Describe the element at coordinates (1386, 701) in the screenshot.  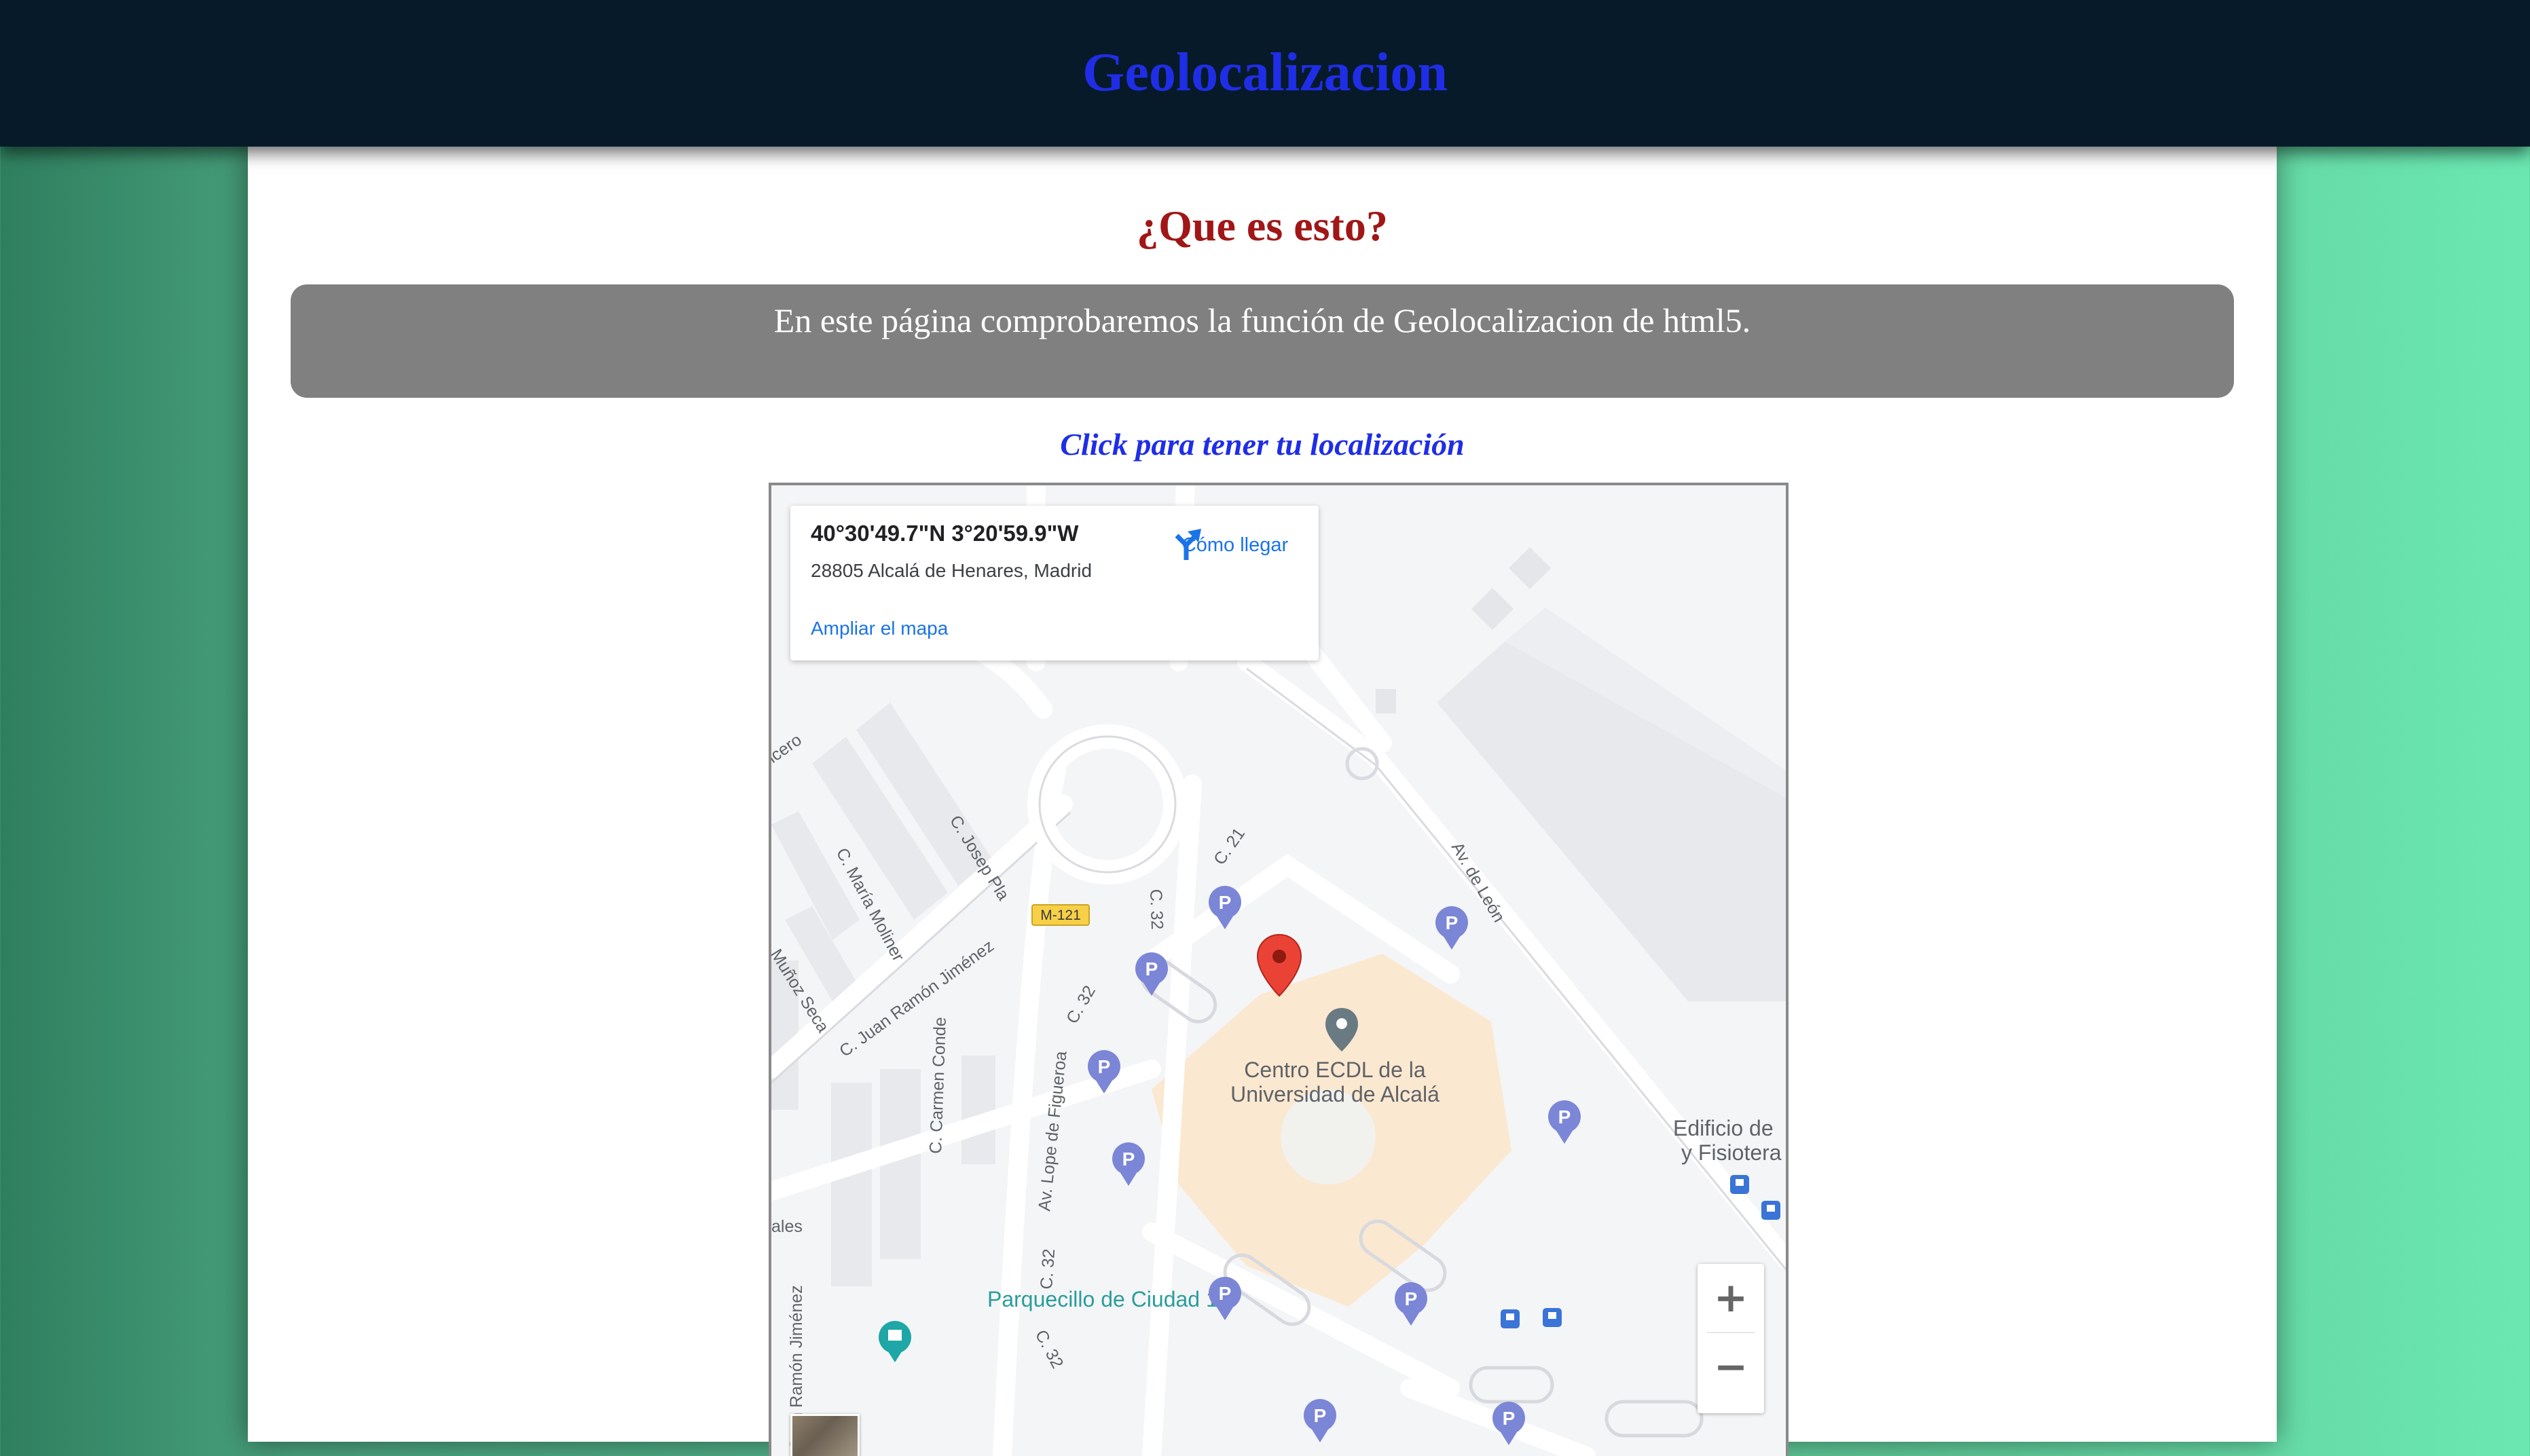
I see `building-block` at that location.